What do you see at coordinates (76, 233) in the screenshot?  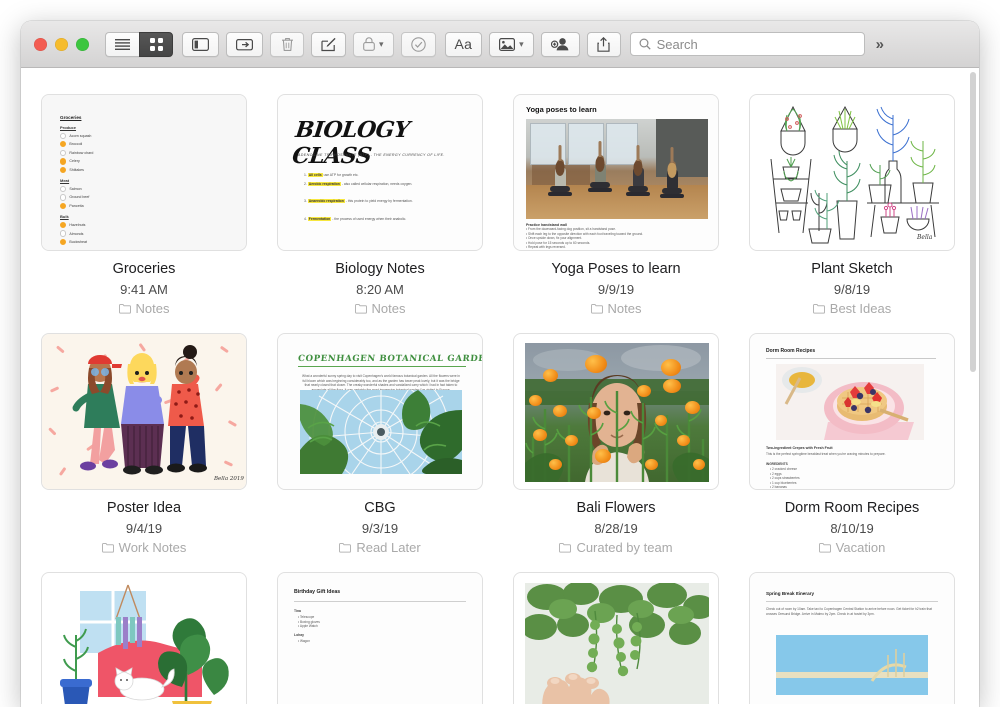 I see `checklist-item: Almonds` at bounding box center [76, 233].